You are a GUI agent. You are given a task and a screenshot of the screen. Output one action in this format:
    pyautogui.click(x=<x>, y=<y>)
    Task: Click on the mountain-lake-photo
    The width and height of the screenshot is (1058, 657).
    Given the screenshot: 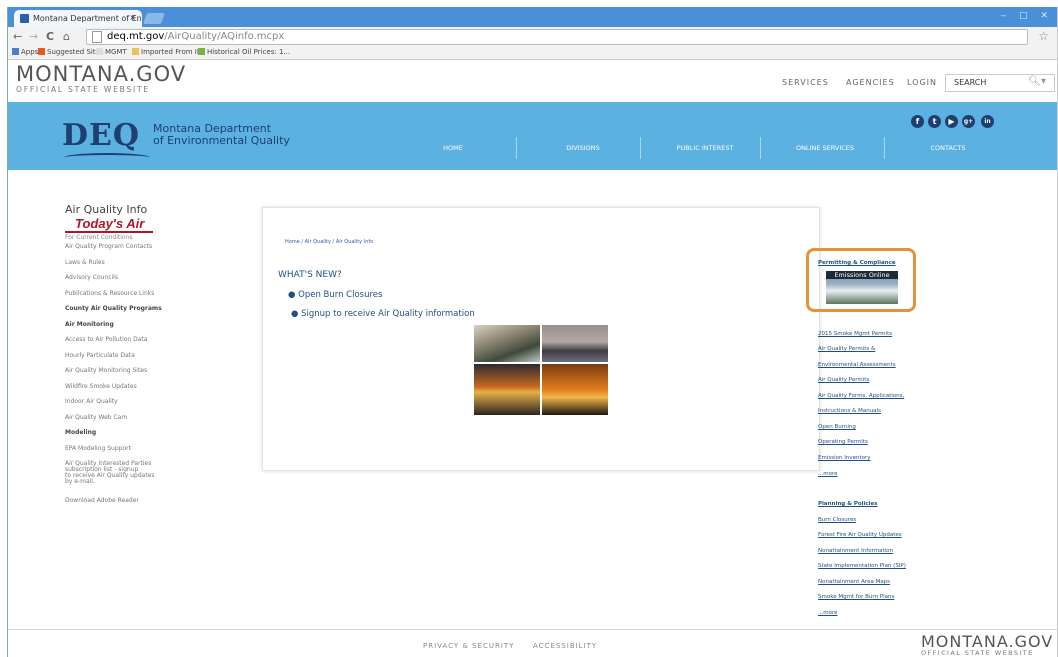 What is the action you would take?
    pyautogui.click(x=575, y=343)
    